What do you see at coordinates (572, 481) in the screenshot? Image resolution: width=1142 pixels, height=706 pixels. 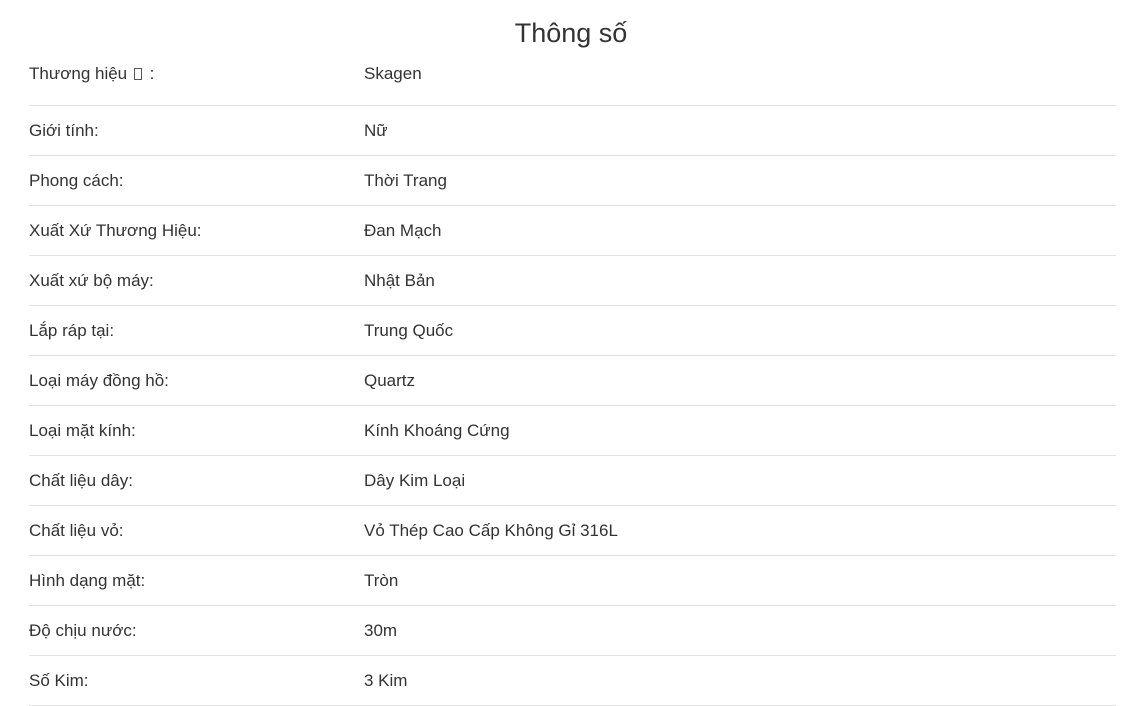 I see `spec-row-strap: Chất liệu dây: Dây Kim Loại` at bounding box center [572, 481].